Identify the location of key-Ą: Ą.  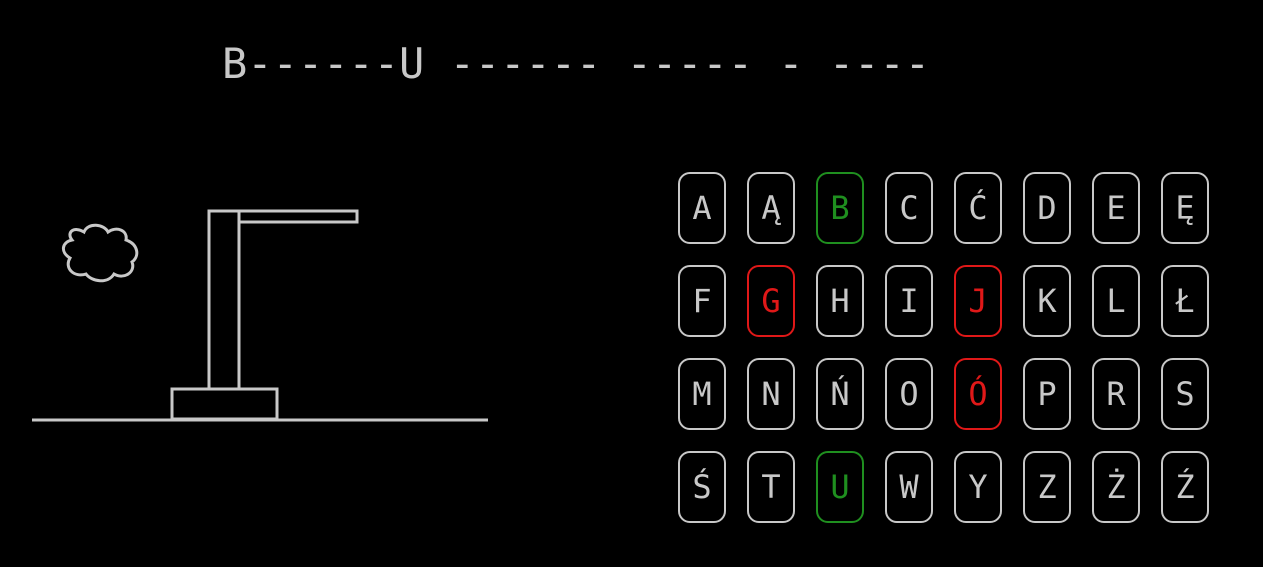
(771, 208).